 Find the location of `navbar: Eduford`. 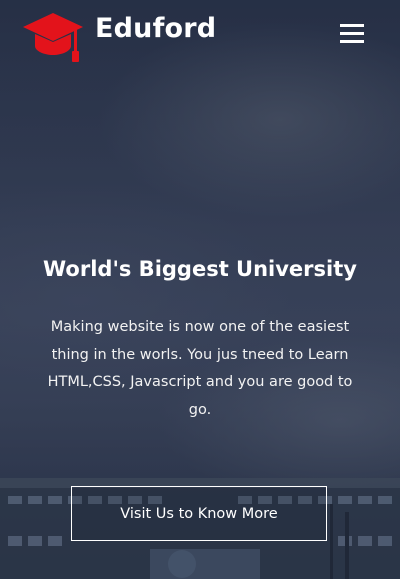

navbar: Eduford is located at coordinates (200, 35).